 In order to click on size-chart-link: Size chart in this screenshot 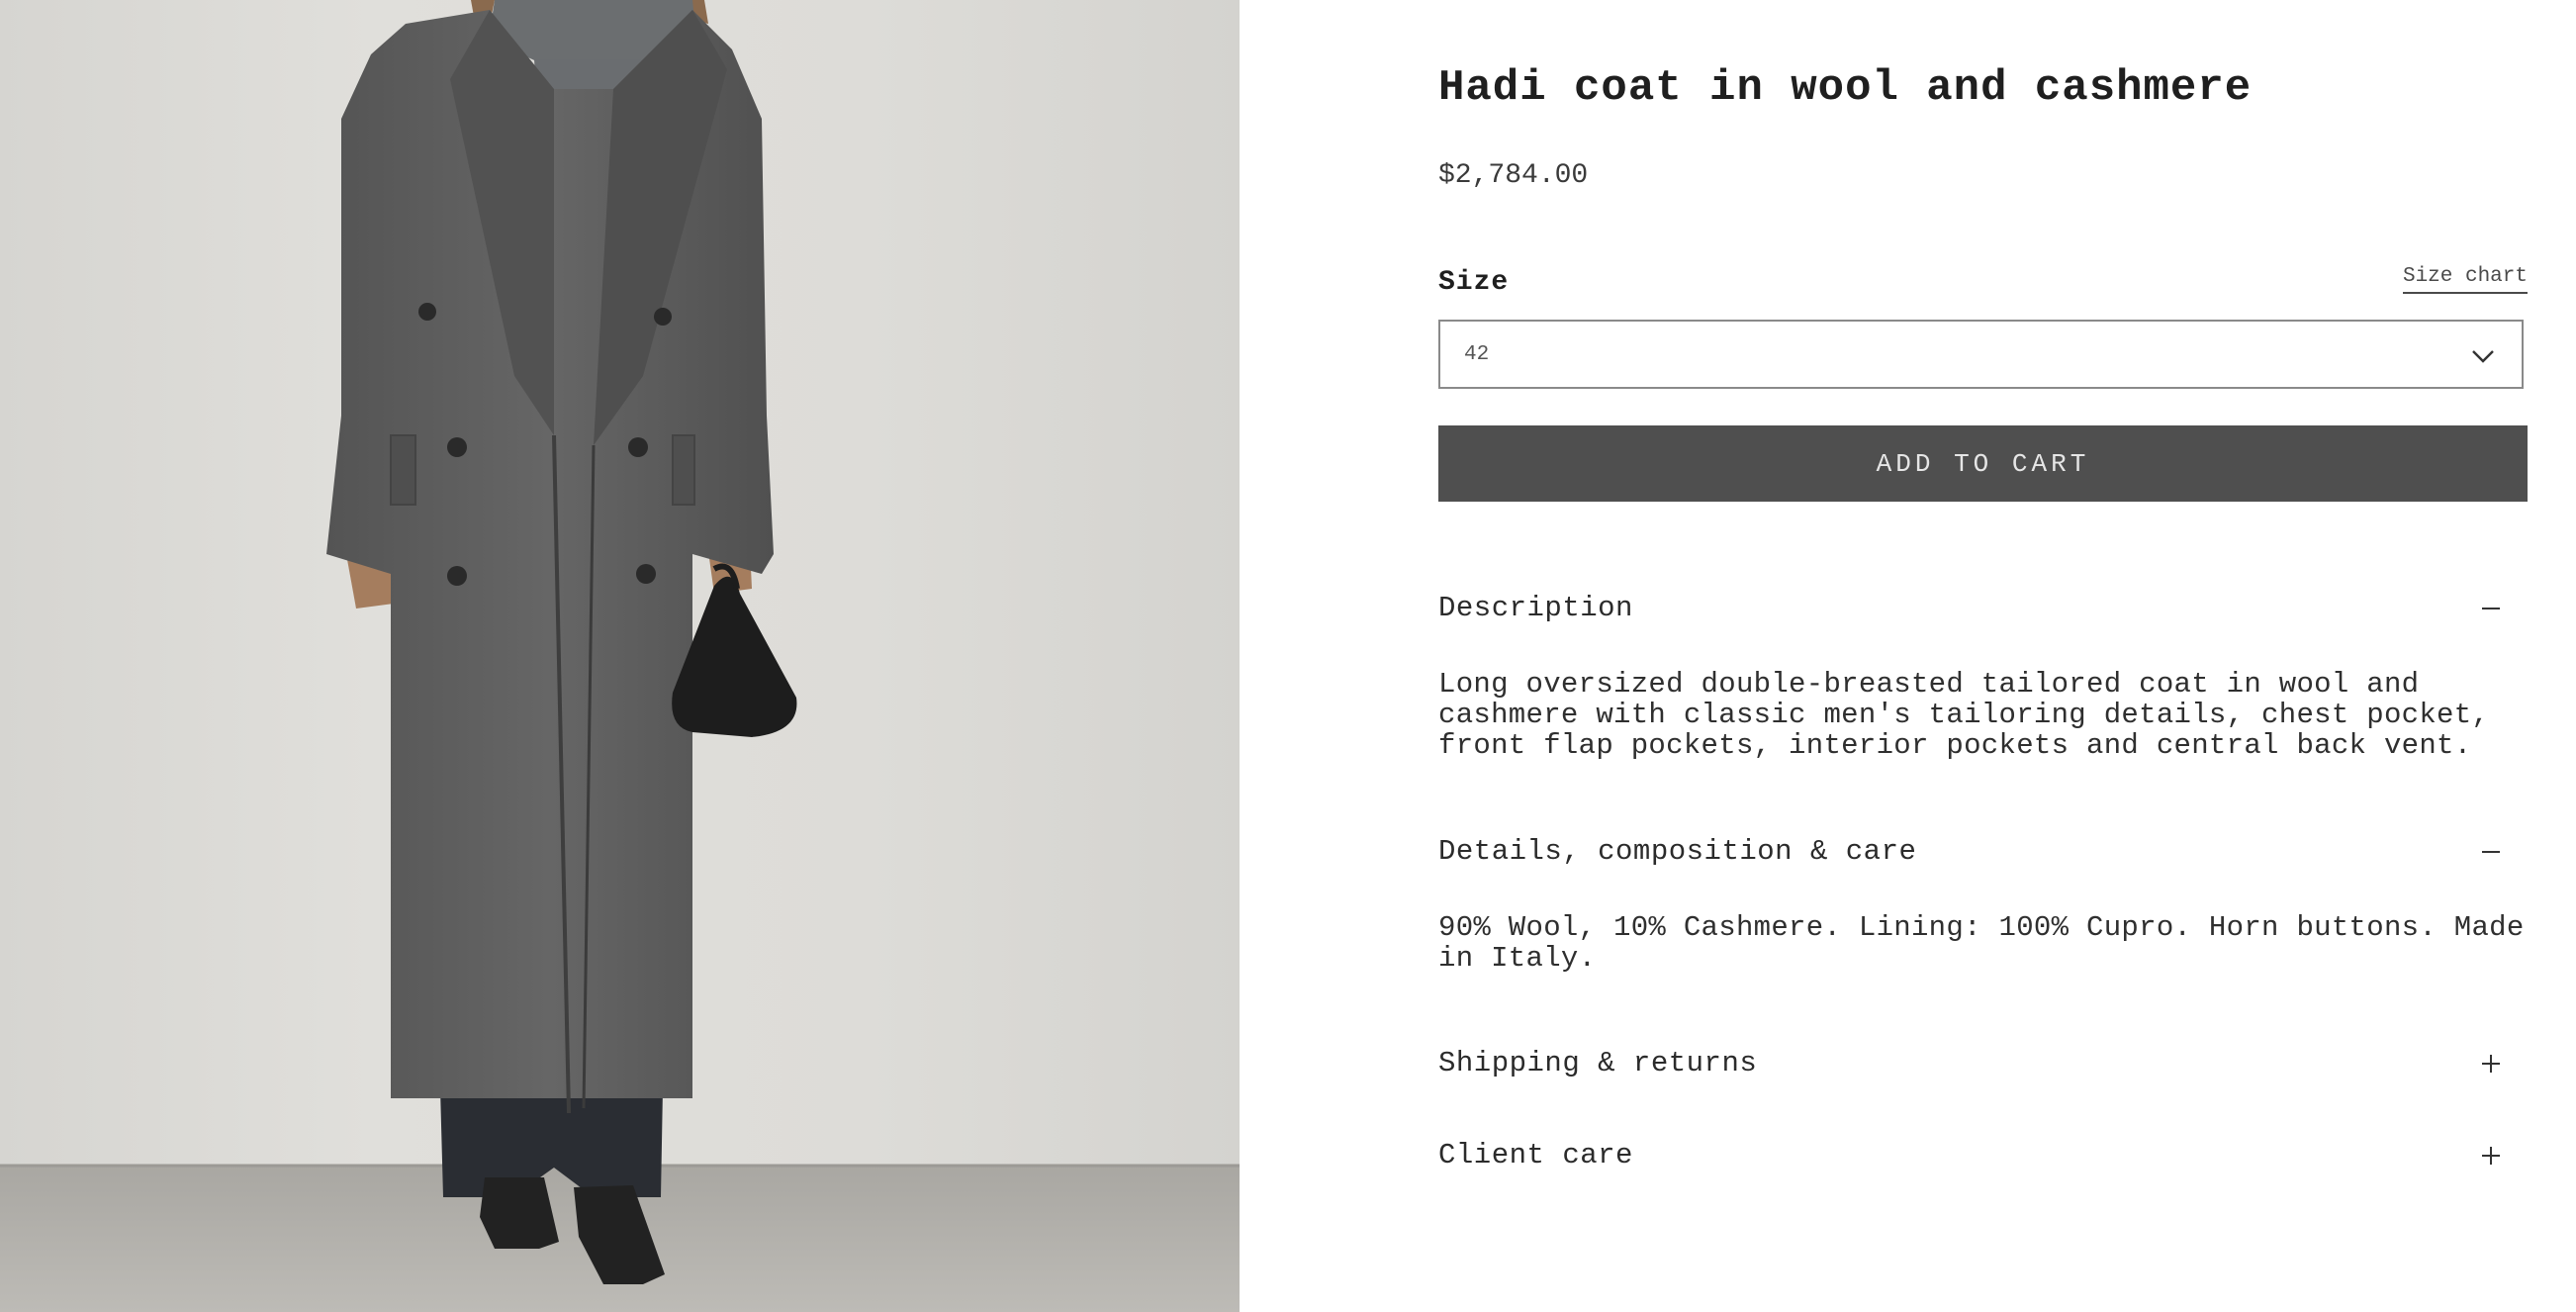, I will do `click(2465, 280)`.